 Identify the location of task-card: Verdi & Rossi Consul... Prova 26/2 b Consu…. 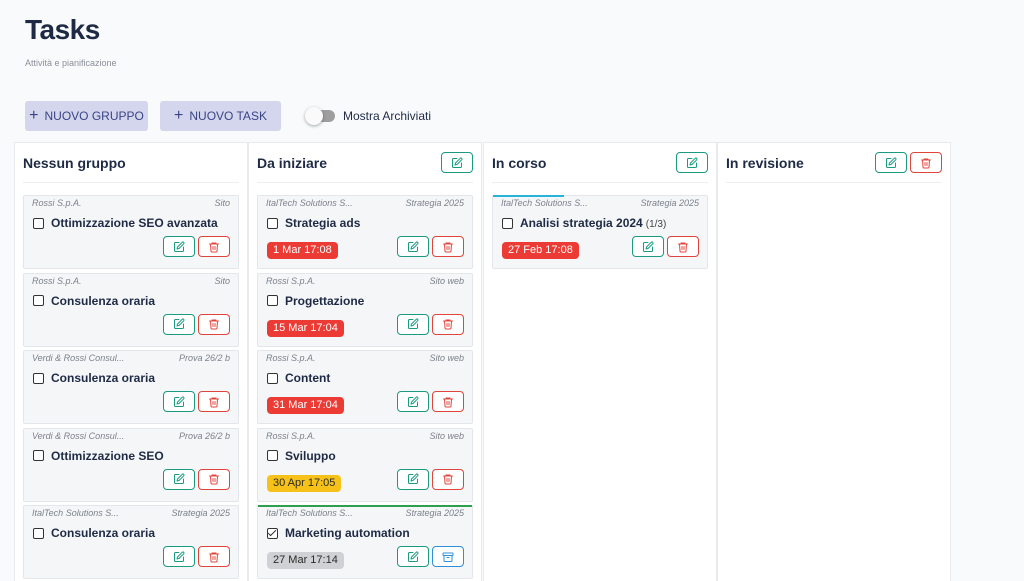
(131, 387).